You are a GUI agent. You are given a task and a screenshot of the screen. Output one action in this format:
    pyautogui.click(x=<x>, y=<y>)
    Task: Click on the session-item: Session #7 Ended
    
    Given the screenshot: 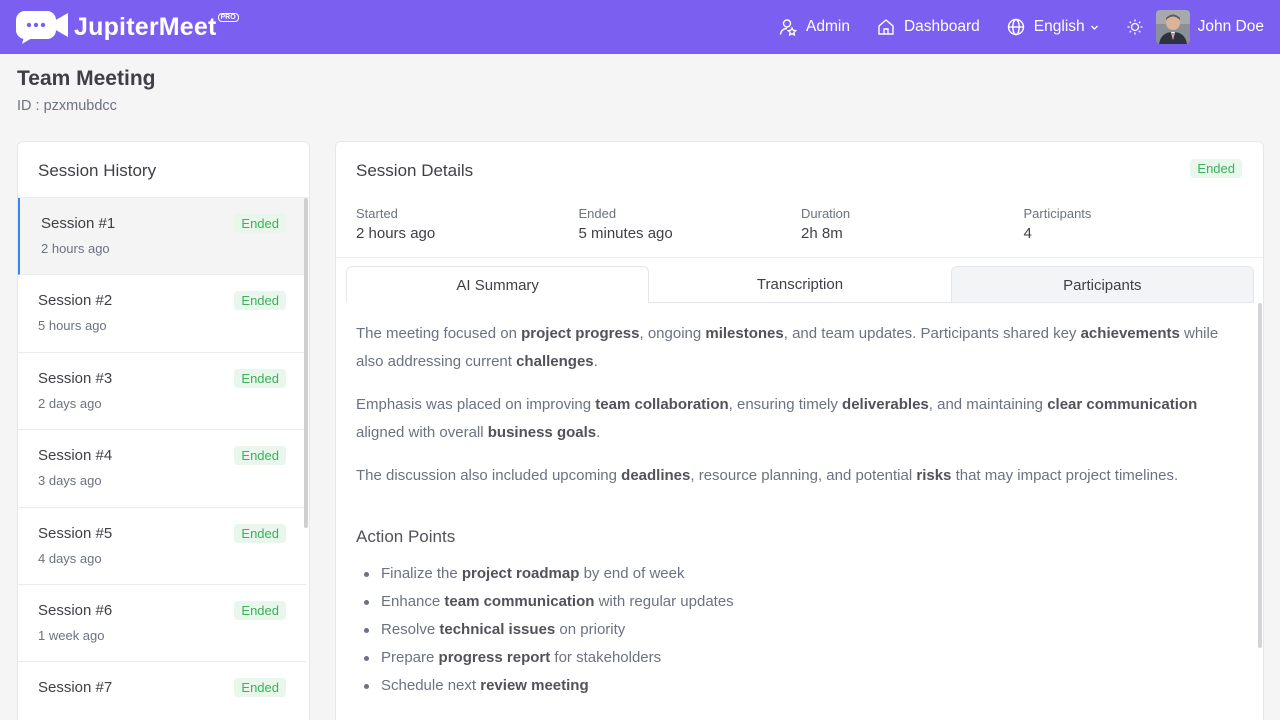 What is the action you would take?
    pyautogui.click(x=162, y=691)
    